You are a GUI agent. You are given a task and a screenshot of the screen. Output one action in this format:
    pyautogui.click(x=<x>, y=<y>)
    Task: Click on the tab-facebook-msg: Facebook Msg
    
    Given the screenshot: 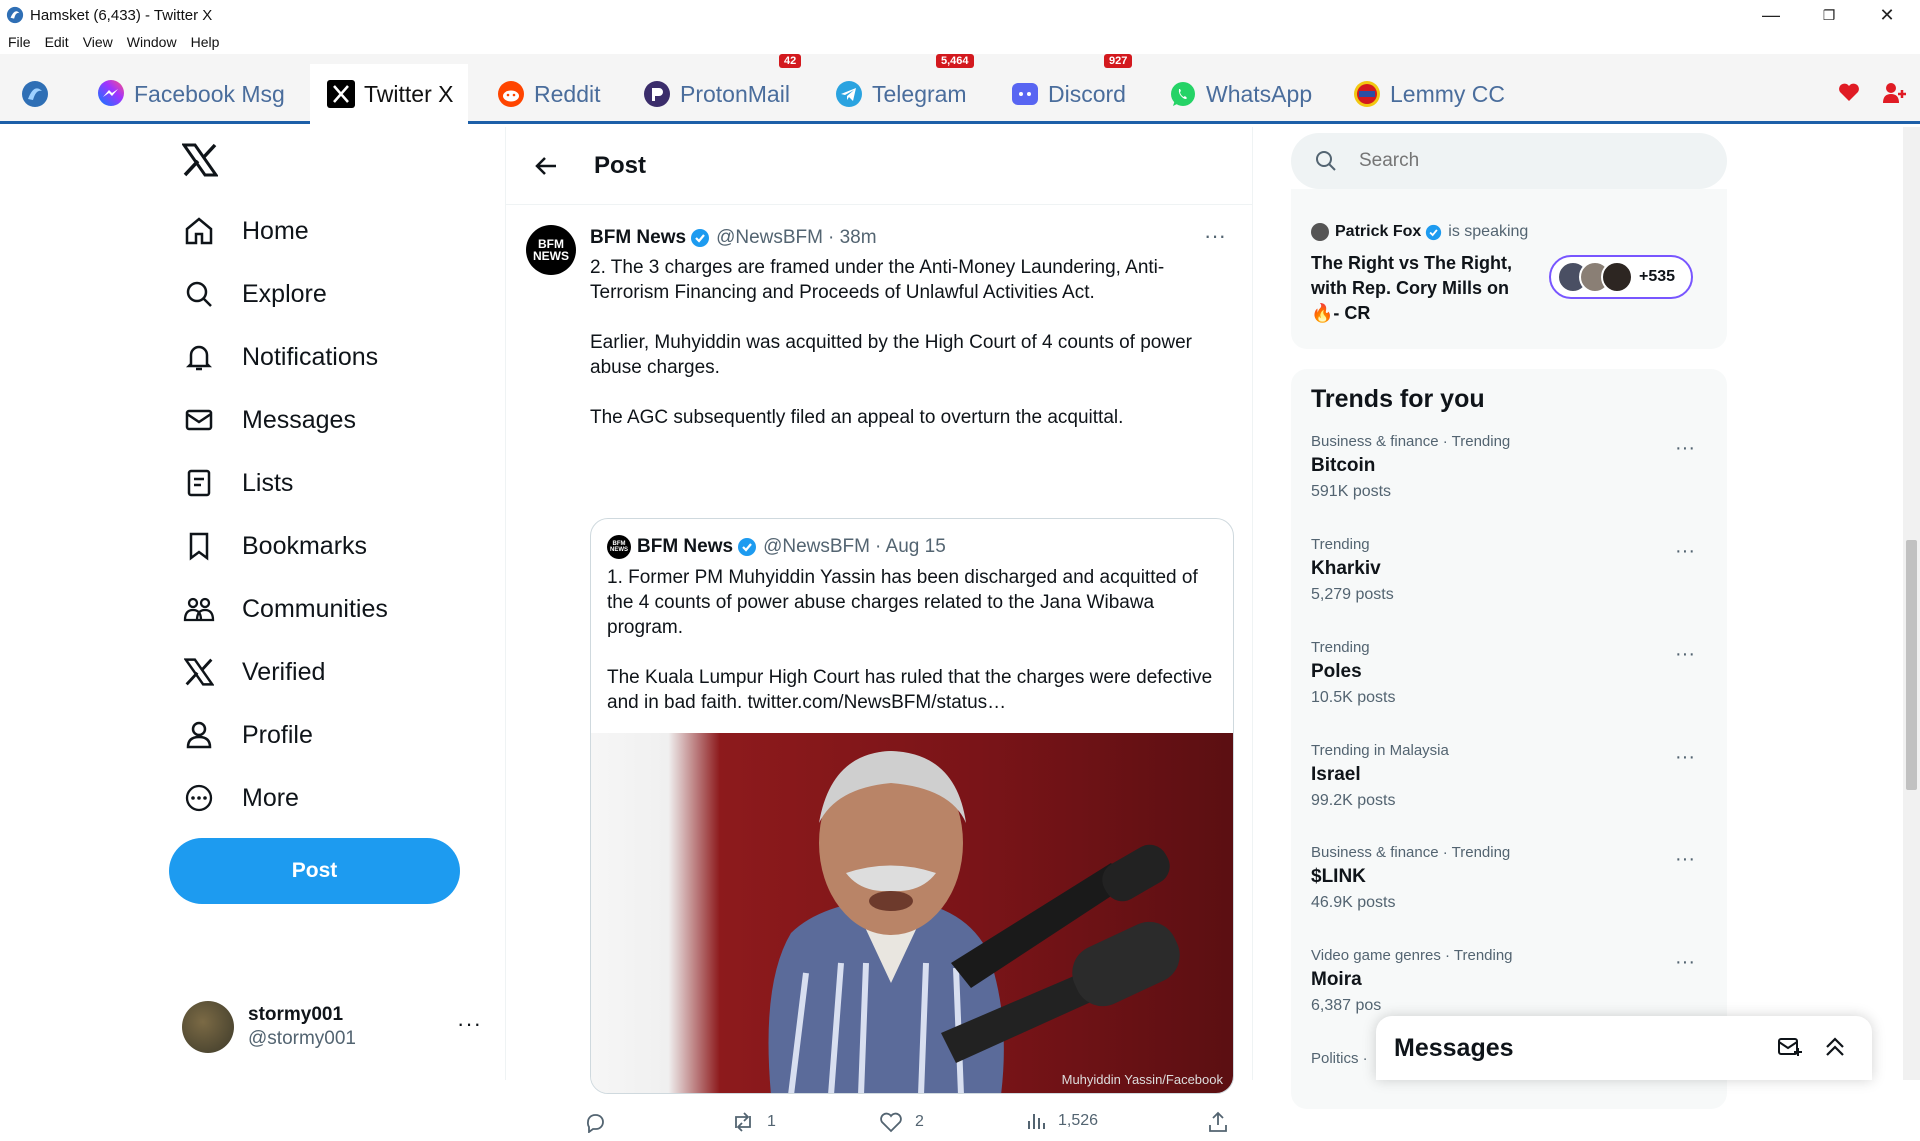 What is the action you would take?
    pyautogui.click(x=196, y=94)
    